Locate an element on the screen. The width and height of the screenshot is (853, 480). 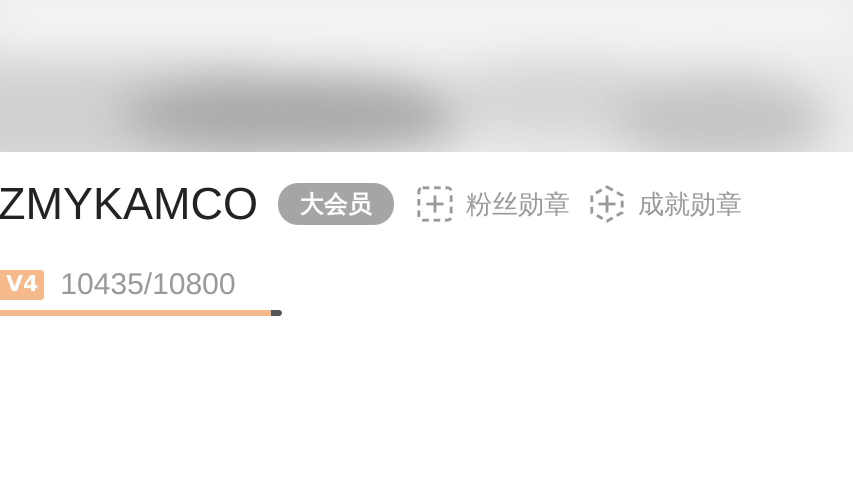
medal-button: 成就勋章 is located at coordinates (665, 204).